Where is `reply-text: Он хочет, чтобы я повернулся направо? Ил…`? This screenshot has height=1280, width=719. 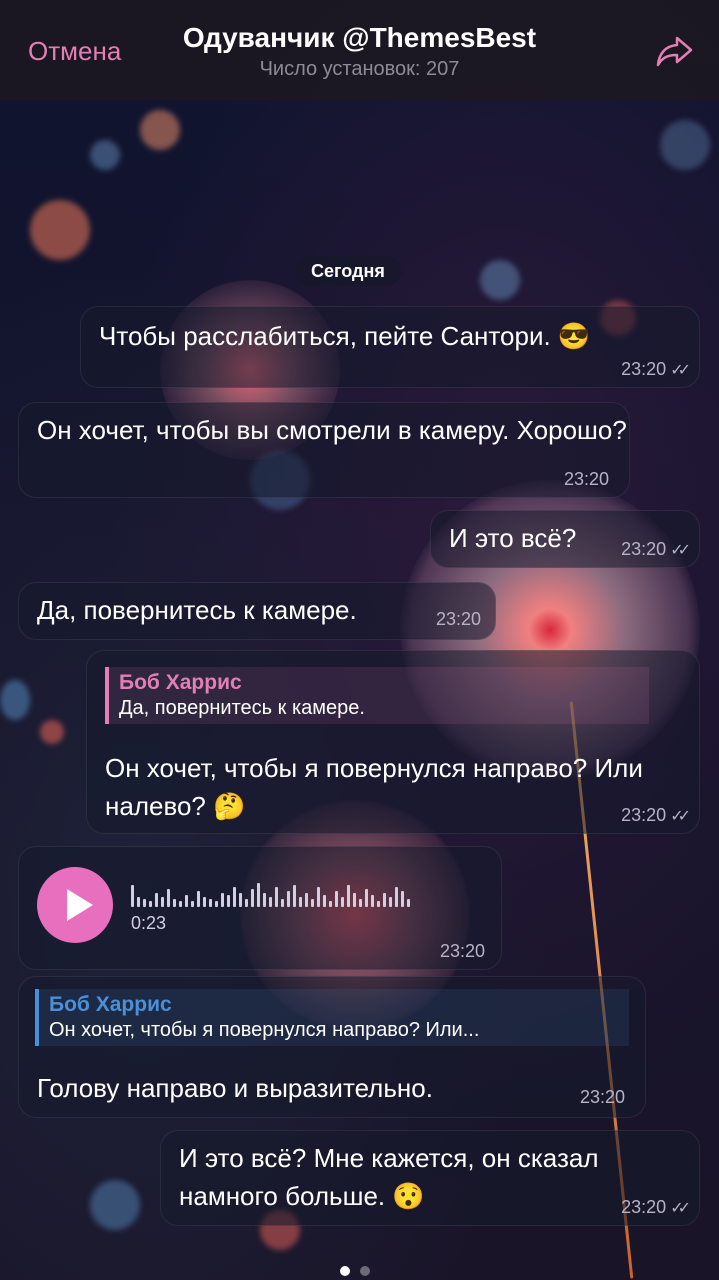
reply-text: Он хочет, чтобы я повернулся направо? Ил… is located at coordinates (264, 1030).